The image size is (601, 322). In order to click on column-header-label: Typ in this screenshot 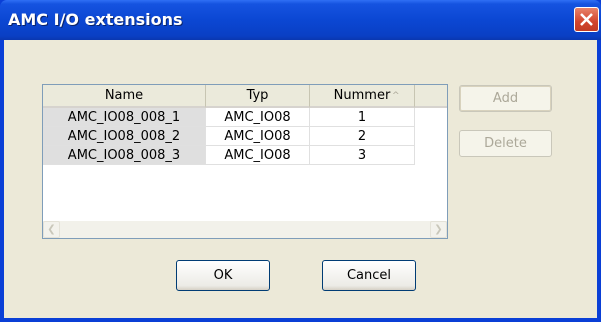, I will do `click(257, 95)`.